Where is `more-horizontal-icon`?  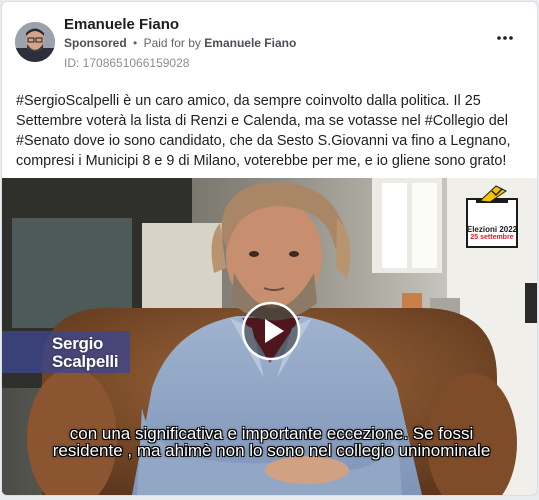
more-horizontal-icon is located at coordinates (505, 38).